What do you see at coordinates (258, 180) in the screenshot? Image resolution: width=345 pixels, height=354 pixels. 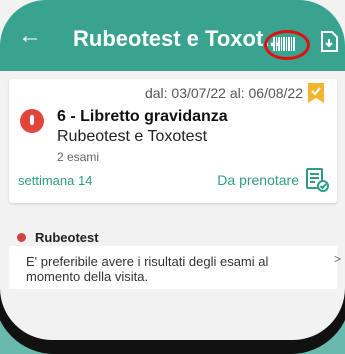 I see `book-status: Da prenotare` at bounding box center [258, 180].